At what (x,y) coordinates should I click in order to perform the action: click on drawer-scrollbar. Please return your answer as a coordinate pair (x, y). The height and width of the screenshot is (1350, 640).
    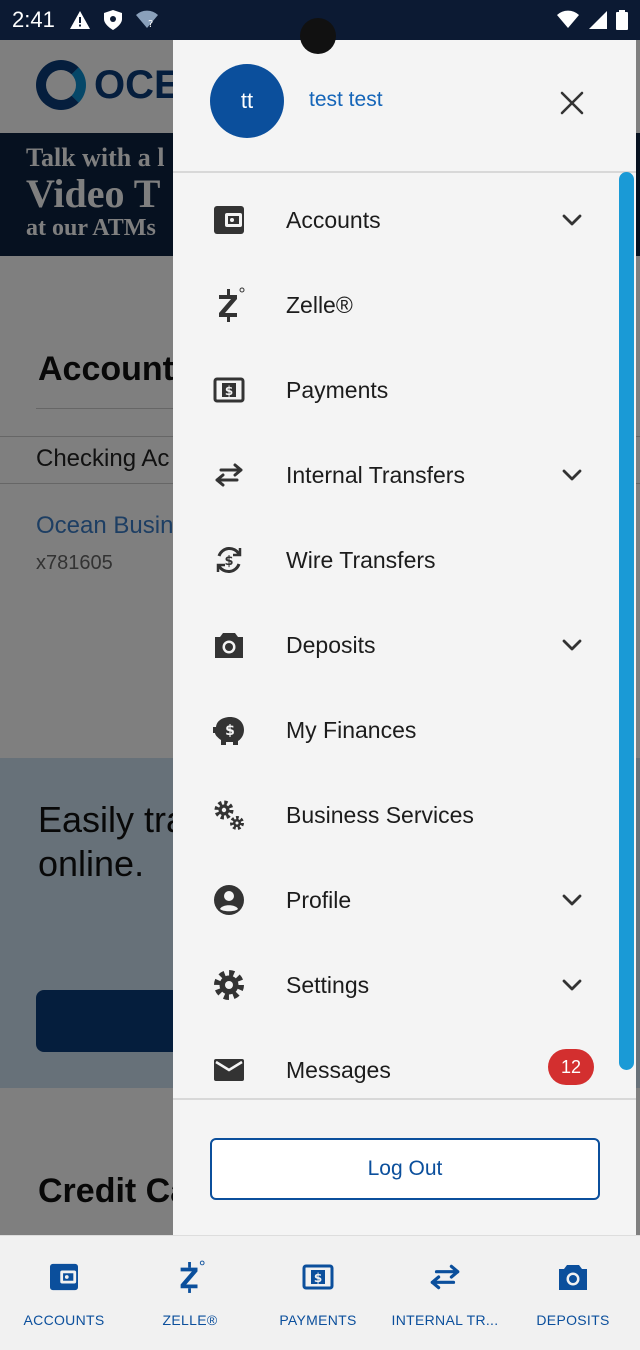
    Looking at the image, I should click on (626, 621).